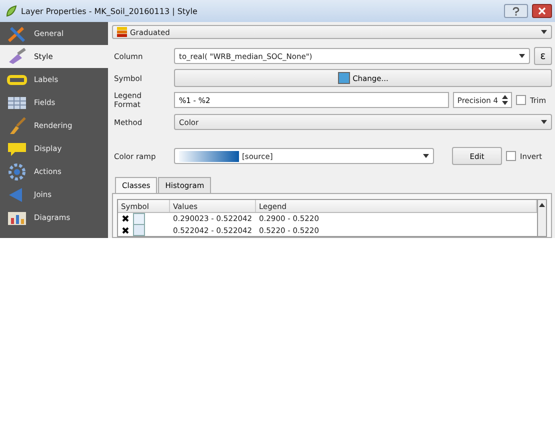 The width and height of the screenshot is (555, 423). What do you see at coordinates (109, 11) in the screenshot?
I see `window-title: Layer Properties - MK_Soil_20160113 | Style` at bounding box center [109, 11].